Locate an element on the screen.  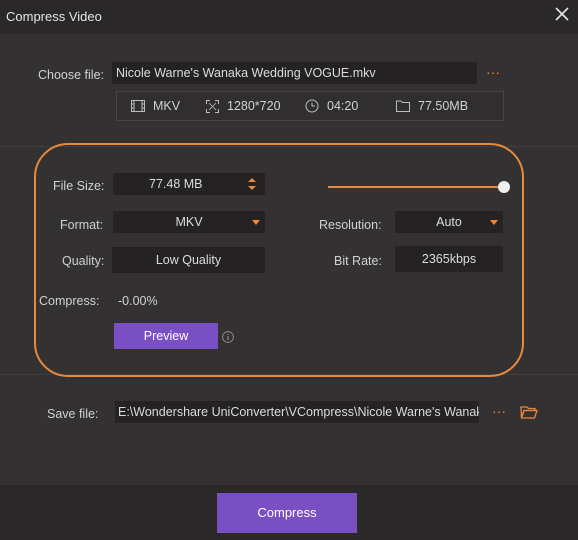
resolution-select: Auto is located at coordinates (449, 222).